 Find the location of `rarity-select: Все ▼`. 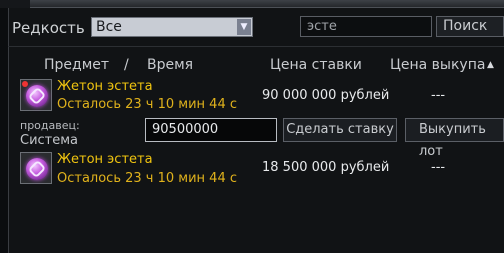

rarity-select: Все ▼ is located at coordinates (172, 27).